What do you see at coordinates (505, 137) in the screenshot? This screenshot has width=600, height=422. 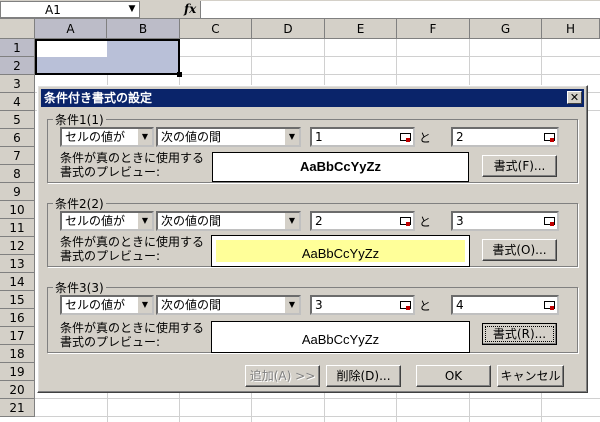 I see `condition-1-value2-input: 2` at bounding box center [505, 137].